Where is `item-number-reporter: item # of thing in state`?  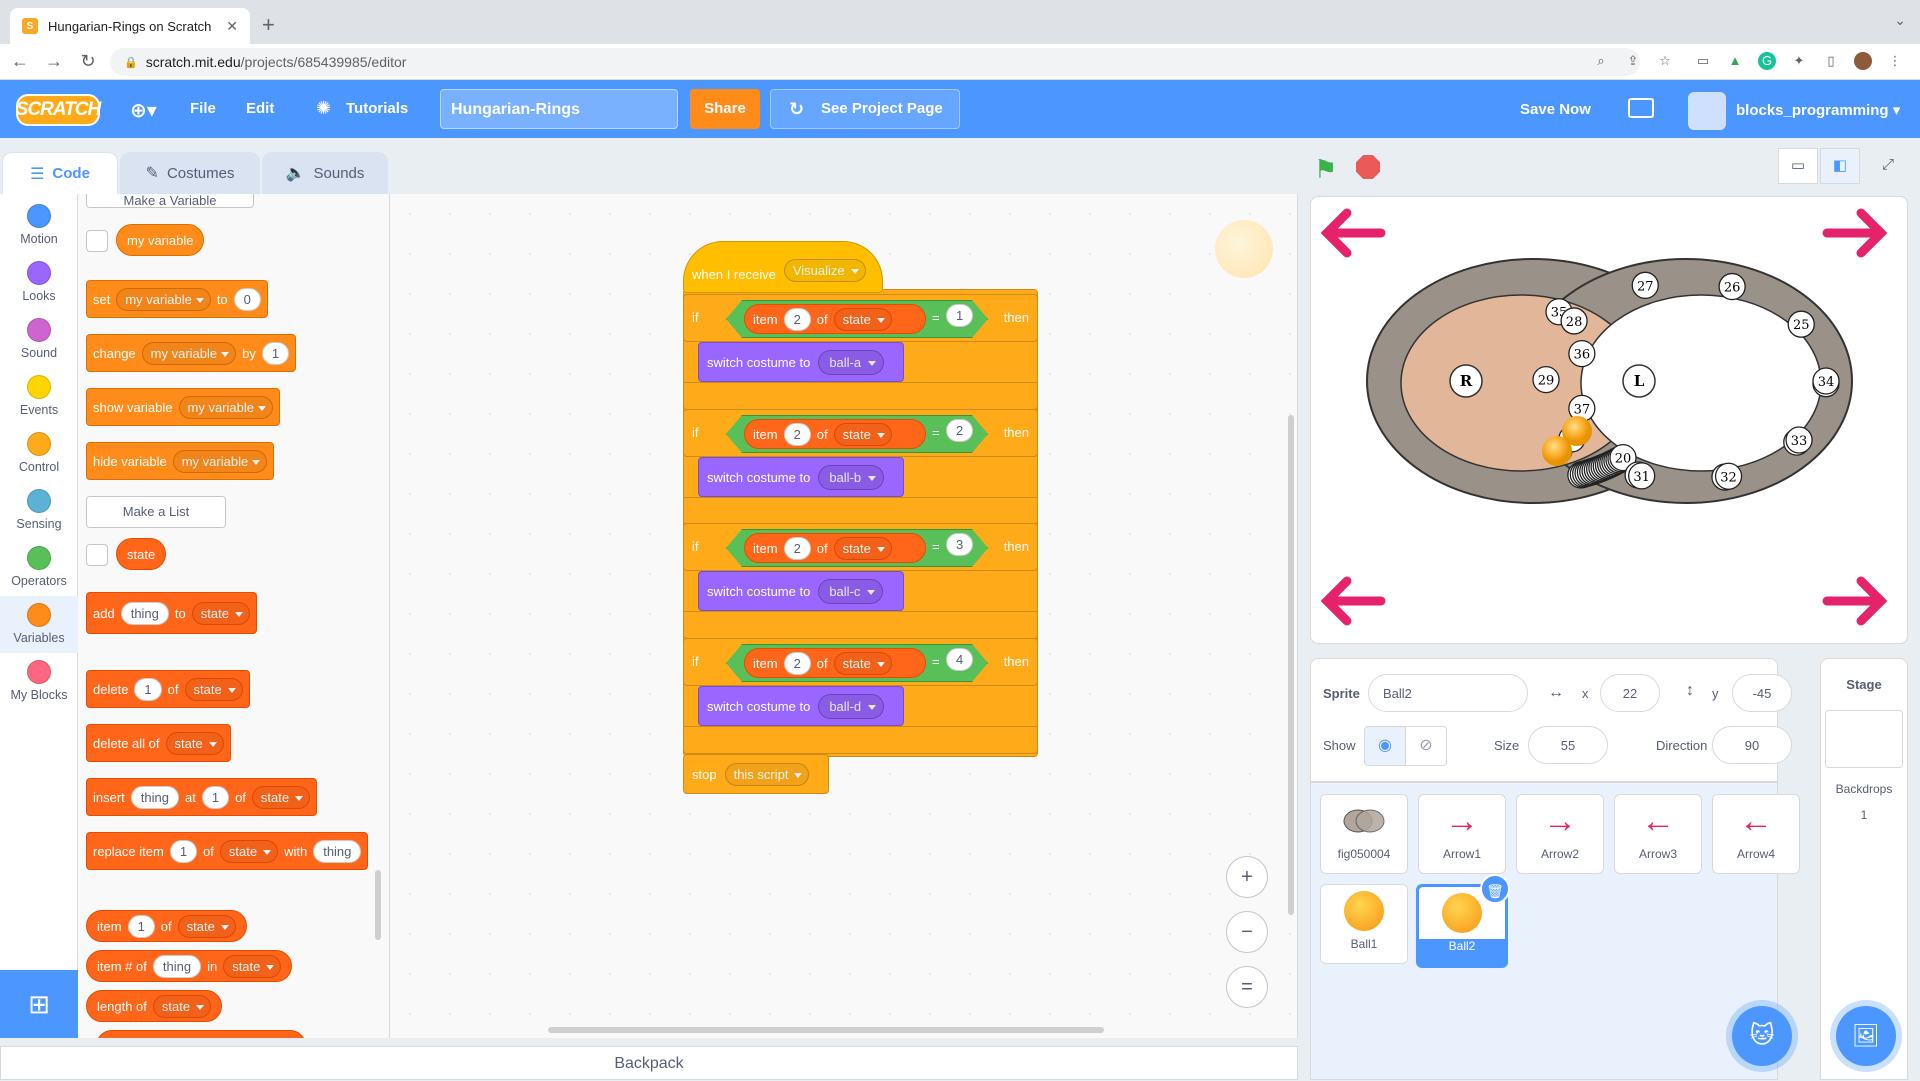
item-number-reporter: item # of thing in state is located at coordinates (189, 966).